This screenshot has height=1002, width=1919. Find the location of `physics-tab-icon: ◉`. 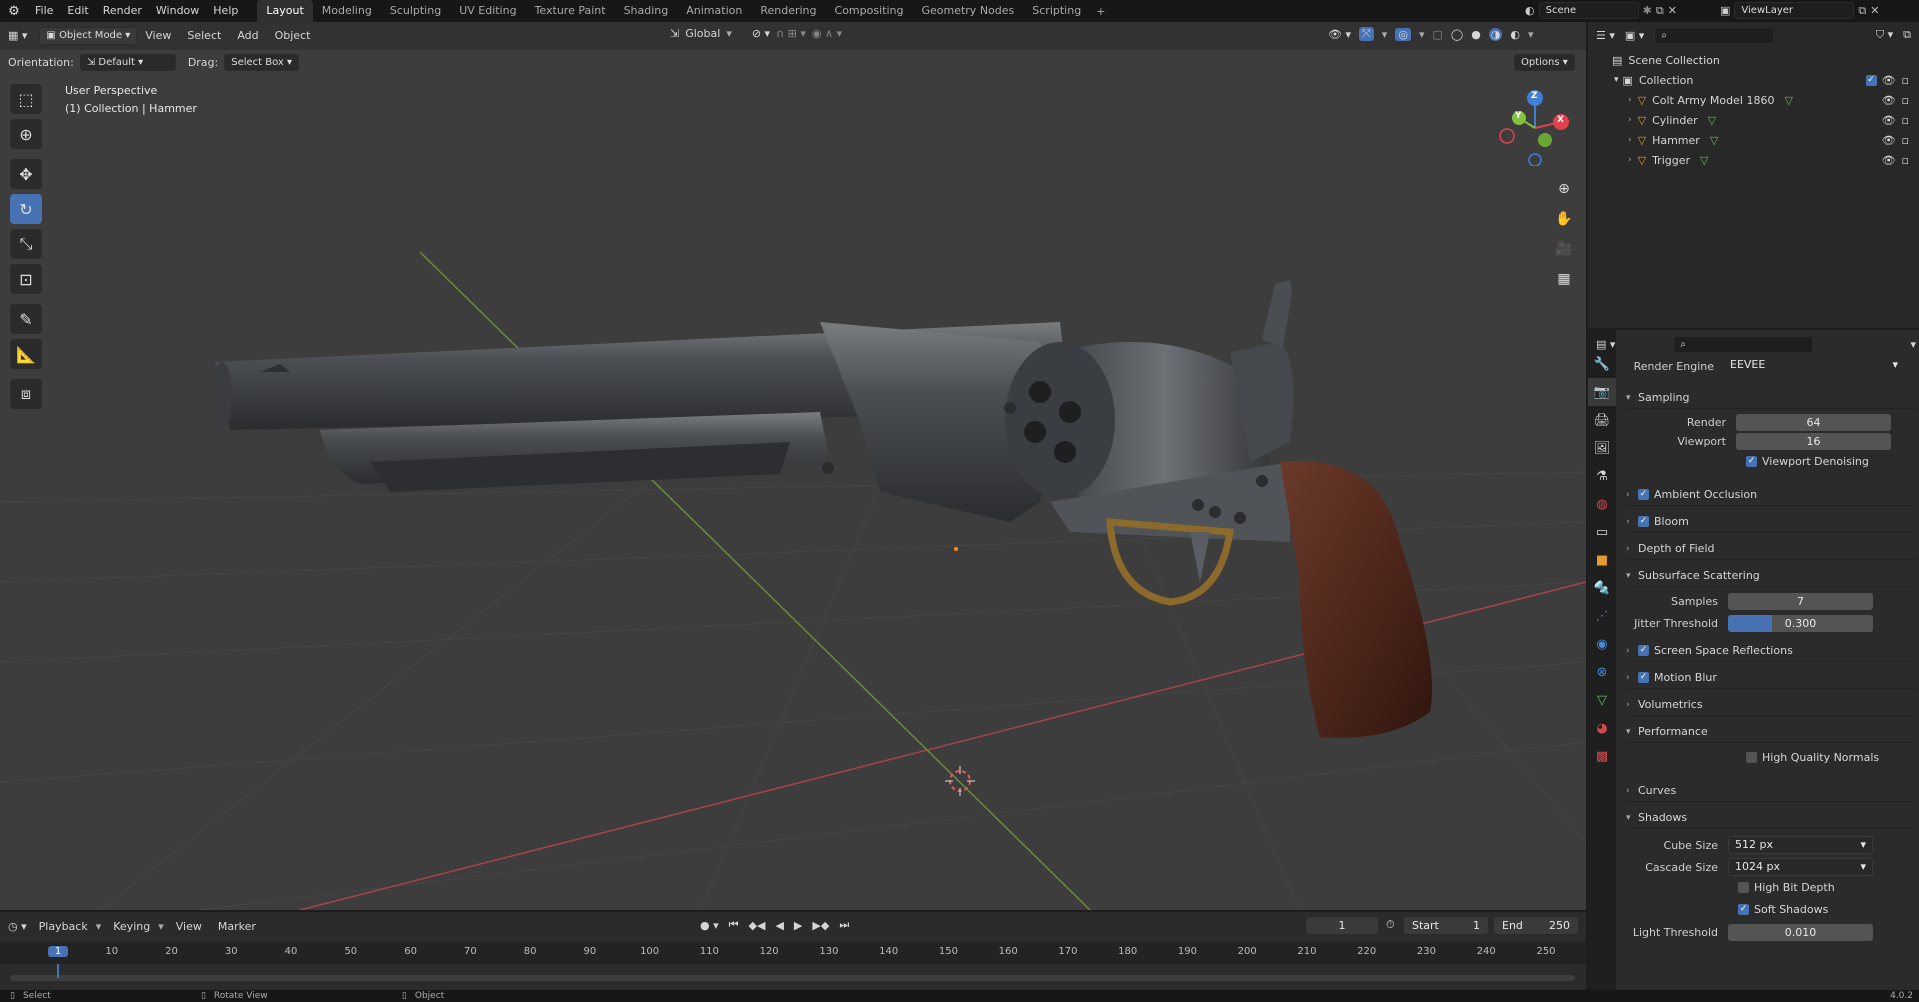

physics-tab-icon: ◉ is located at coordinates (1602, 644).